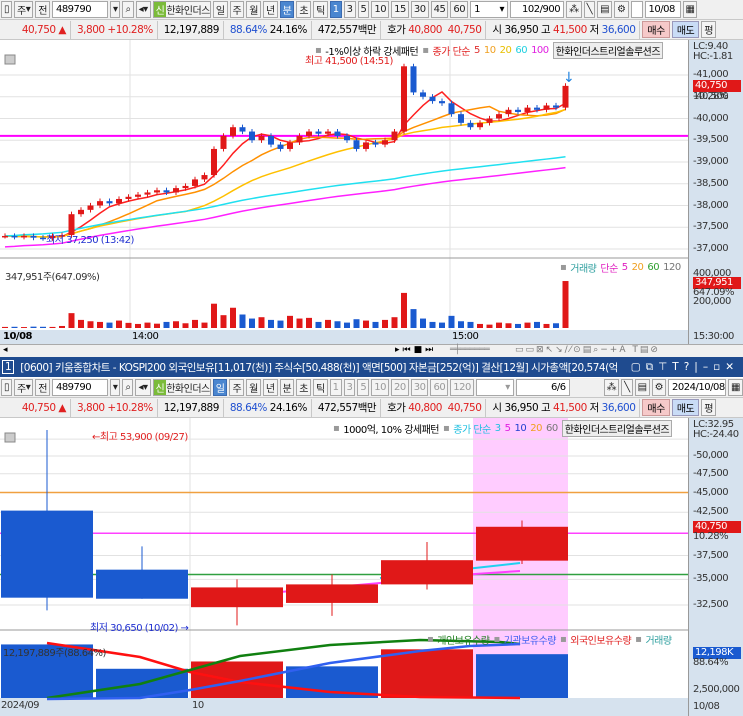 Image resolution: width=743 pixels, height=716 pixels. Describe the element at coordinates (685, 407) in the screenshot. I see `sell-button-2: 매도` at that location.